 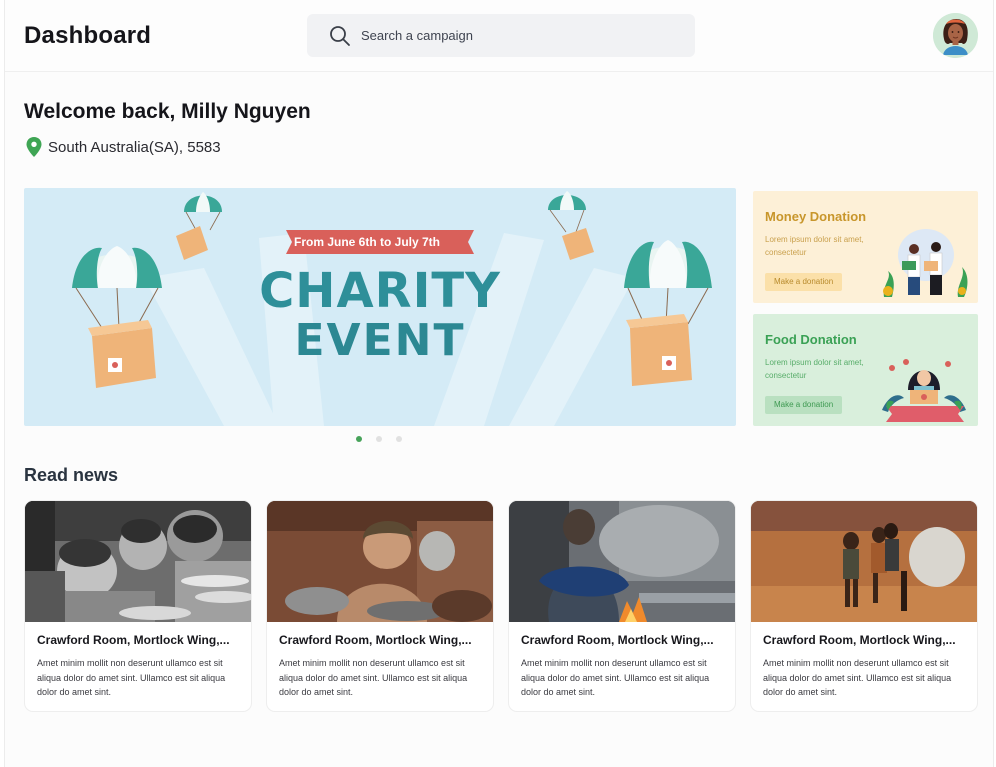 I want to click on parachute-small-right, so click(x=571, y=225).